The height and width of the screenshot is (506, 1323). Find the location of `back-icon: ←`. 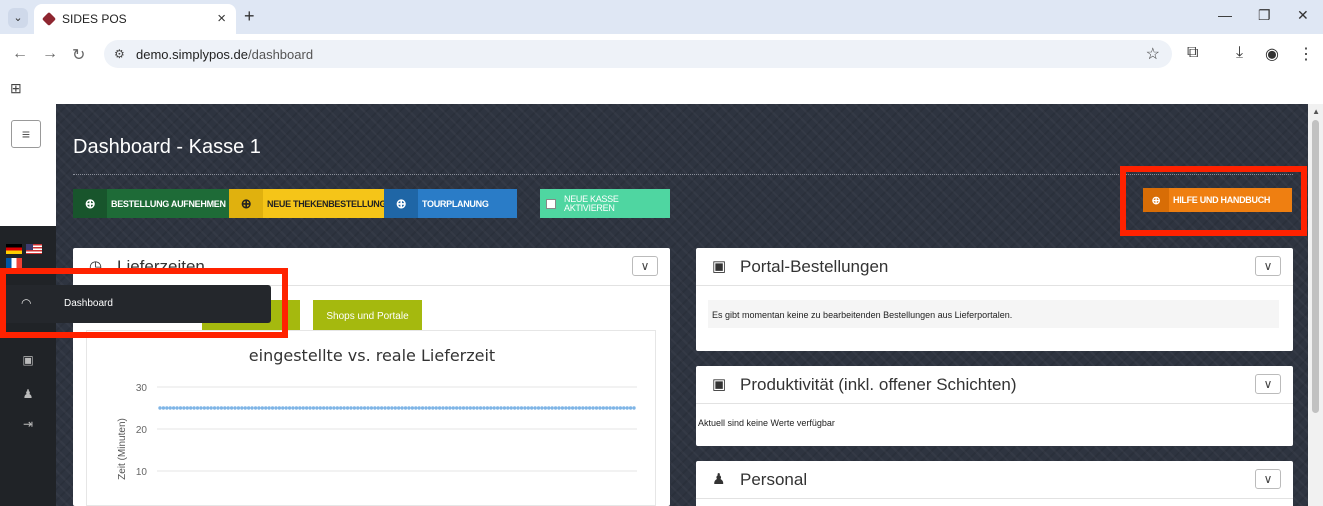

back-icon: ← is located at coordinates (20, 54).